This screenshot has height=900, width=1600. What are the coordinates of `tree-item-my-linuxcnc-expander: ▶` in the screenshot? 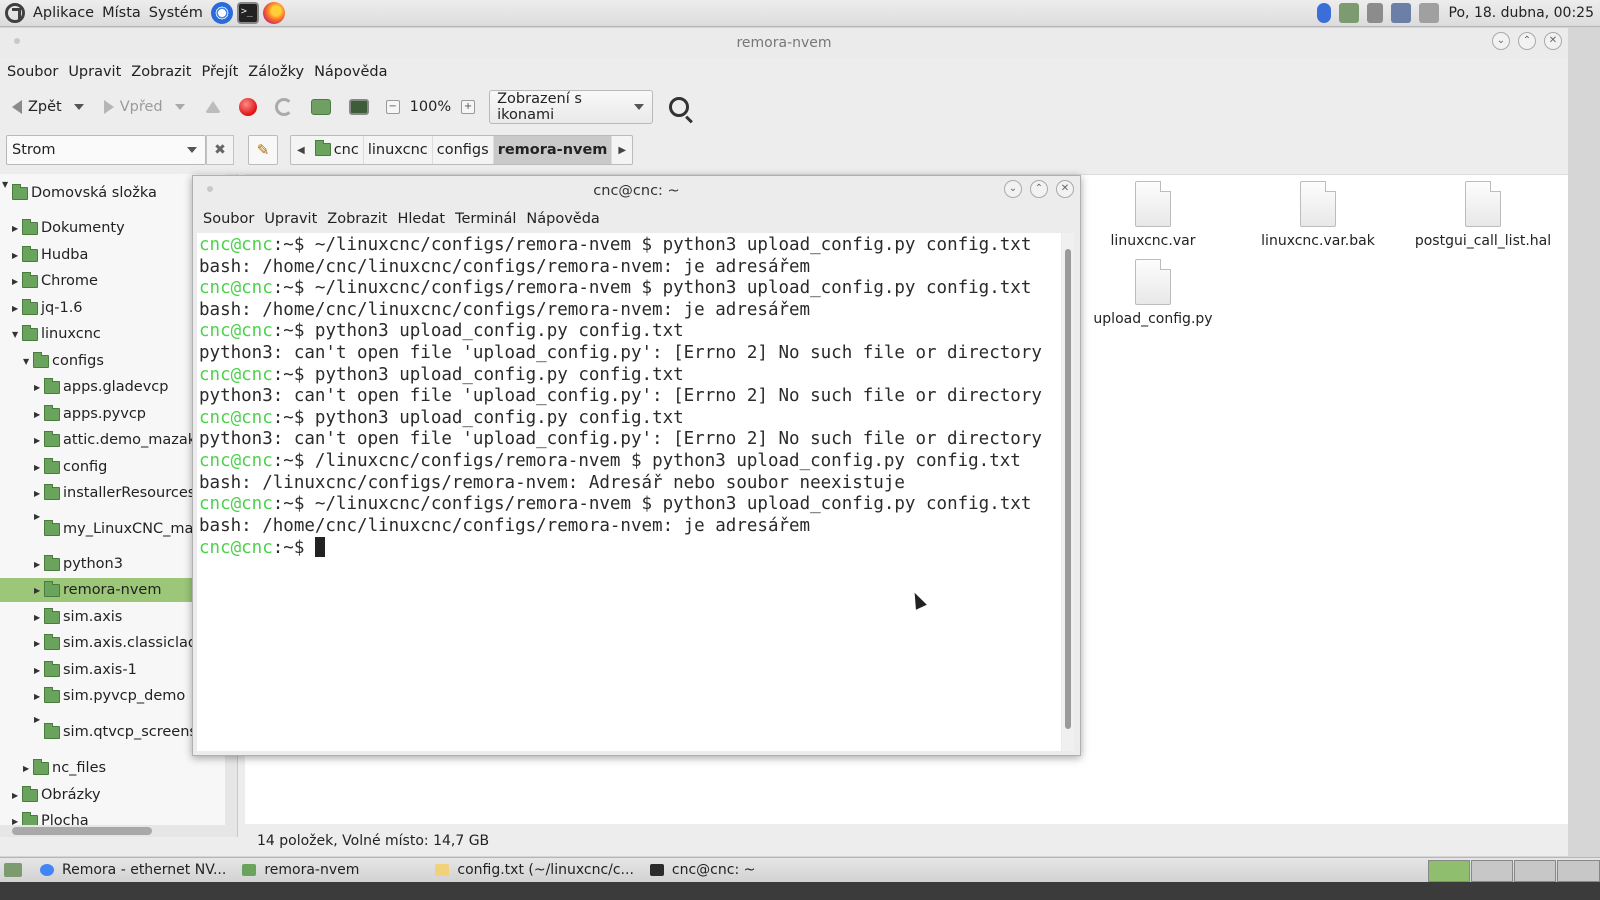 It's located at (39, 516).